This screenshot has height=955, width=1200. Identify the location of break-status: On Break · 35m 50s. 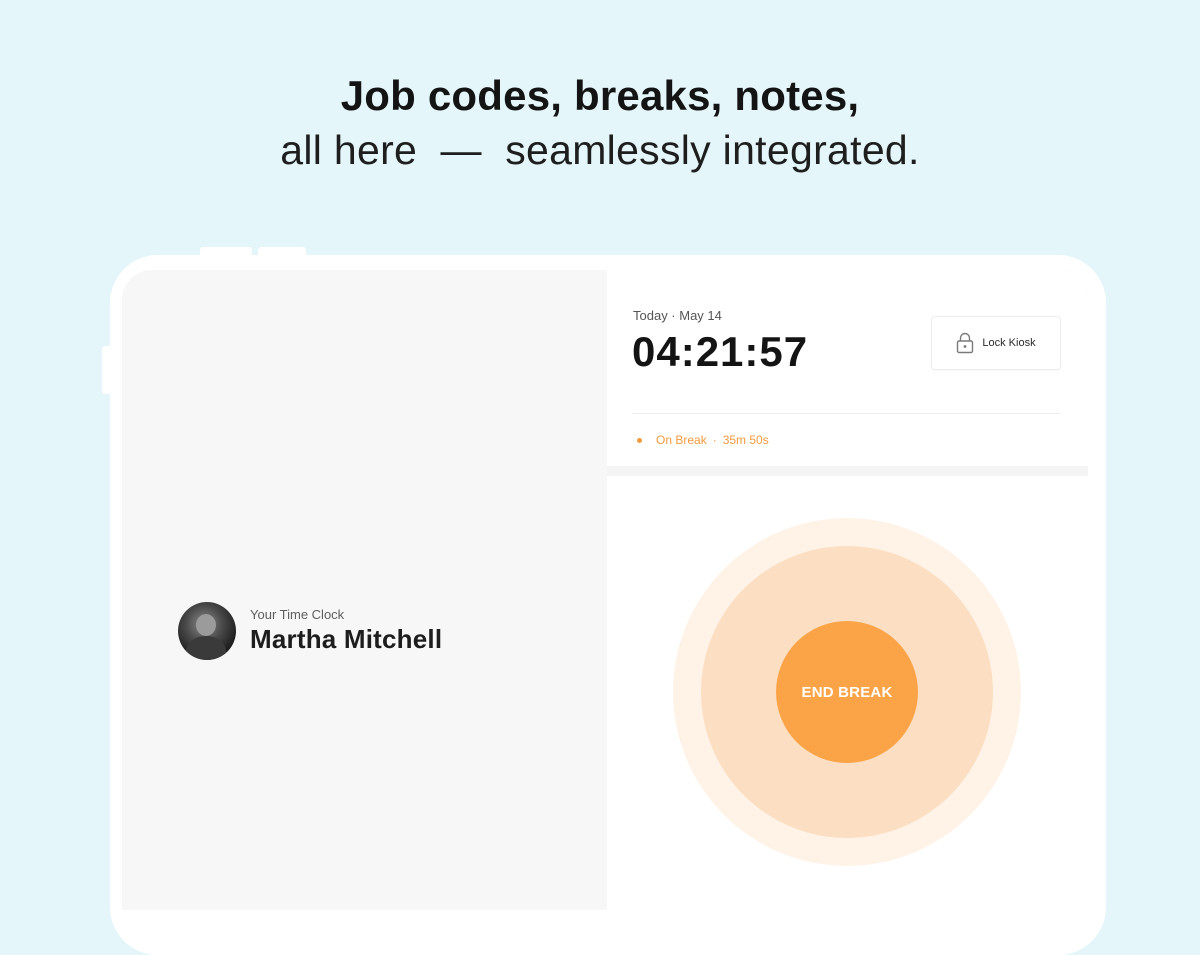
(703, 440).